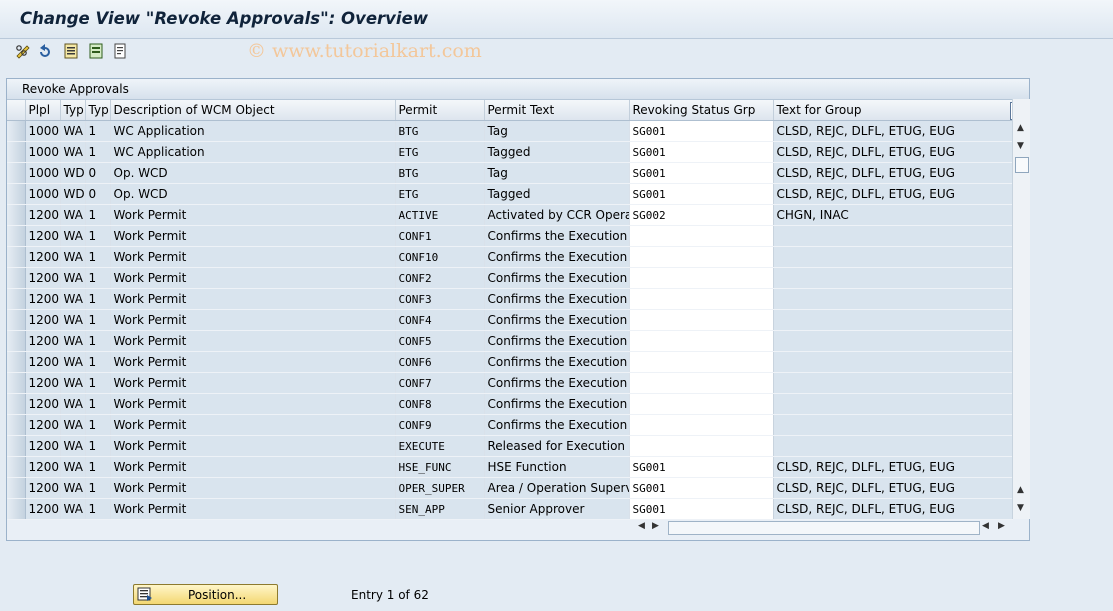 This screenshot has width=1113, height=611. What do you see at coordinates (641, 526) in the screenshot?
I see `scroll-left-icon: ◀` at bounding box center [641, 526].